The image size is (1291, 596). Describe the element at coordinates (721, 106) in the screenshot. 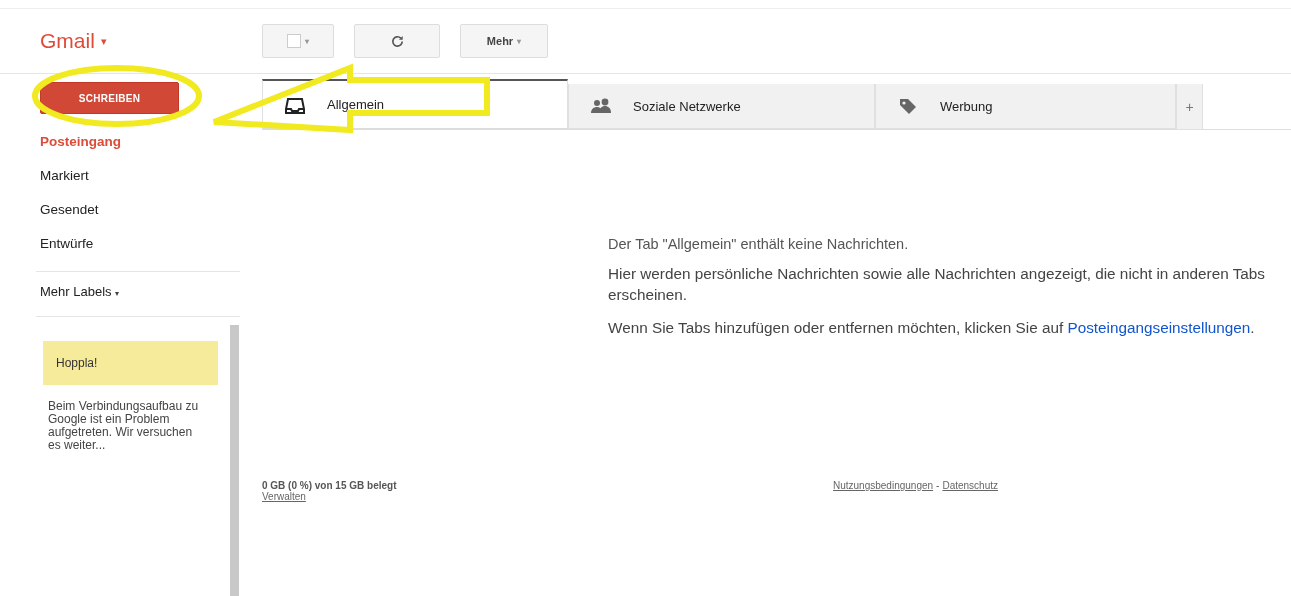

I see `category-tab: Soziale Netzwerke` at that location.